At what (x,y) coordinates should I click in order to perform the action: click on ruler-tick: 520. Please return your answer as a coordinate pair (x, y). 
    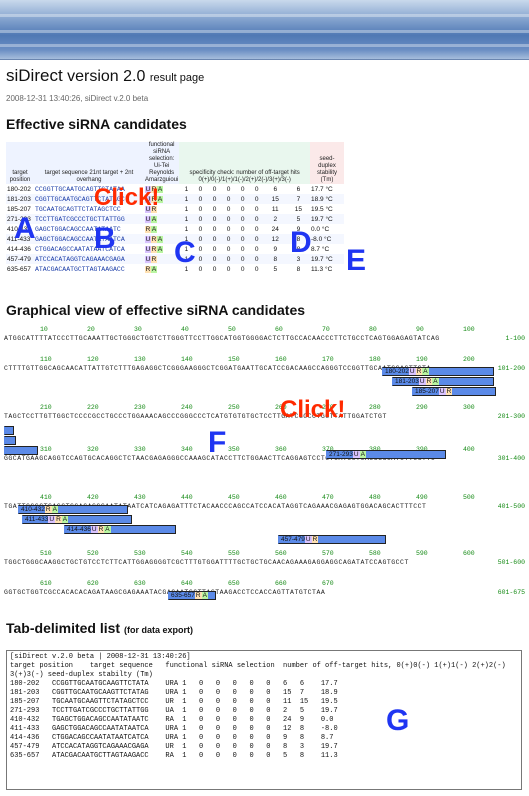
    Looking at the image, I should click on (93, 553).